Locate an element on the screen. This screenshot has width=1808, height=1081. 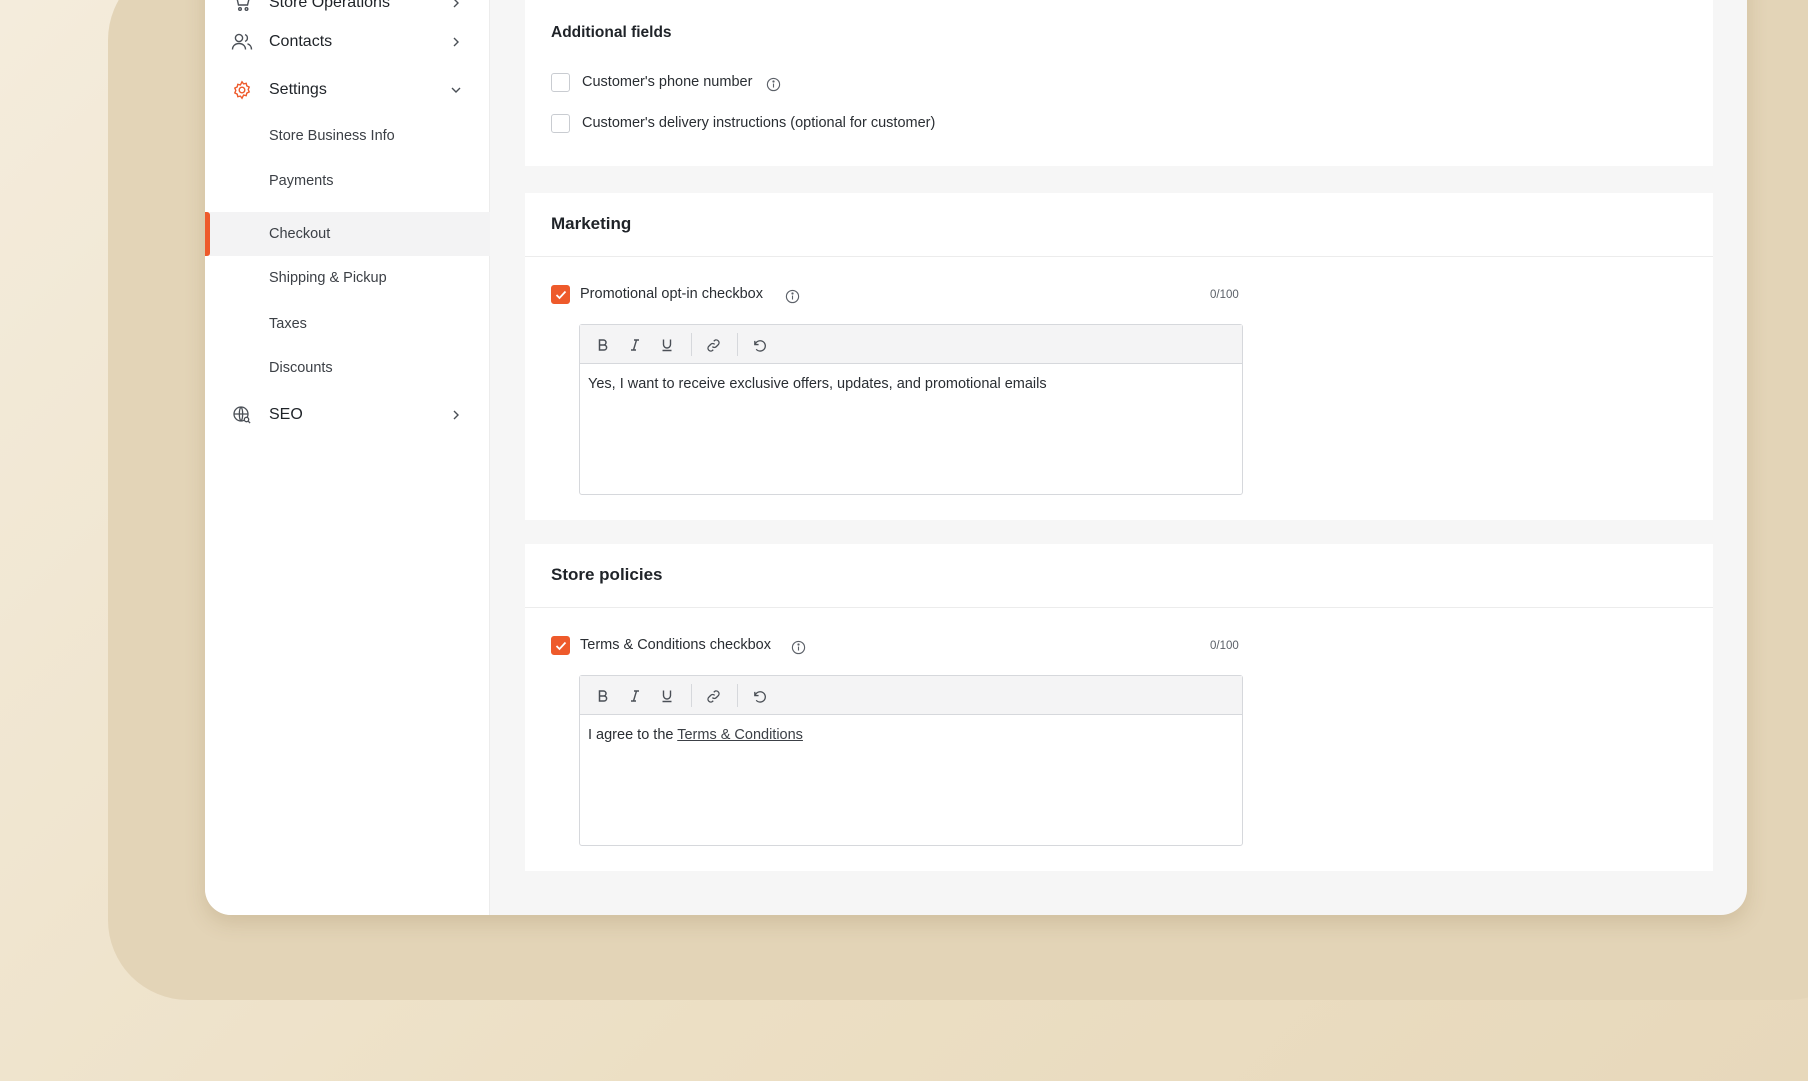
section-title: Store policies is located at coordinates (607, 574).